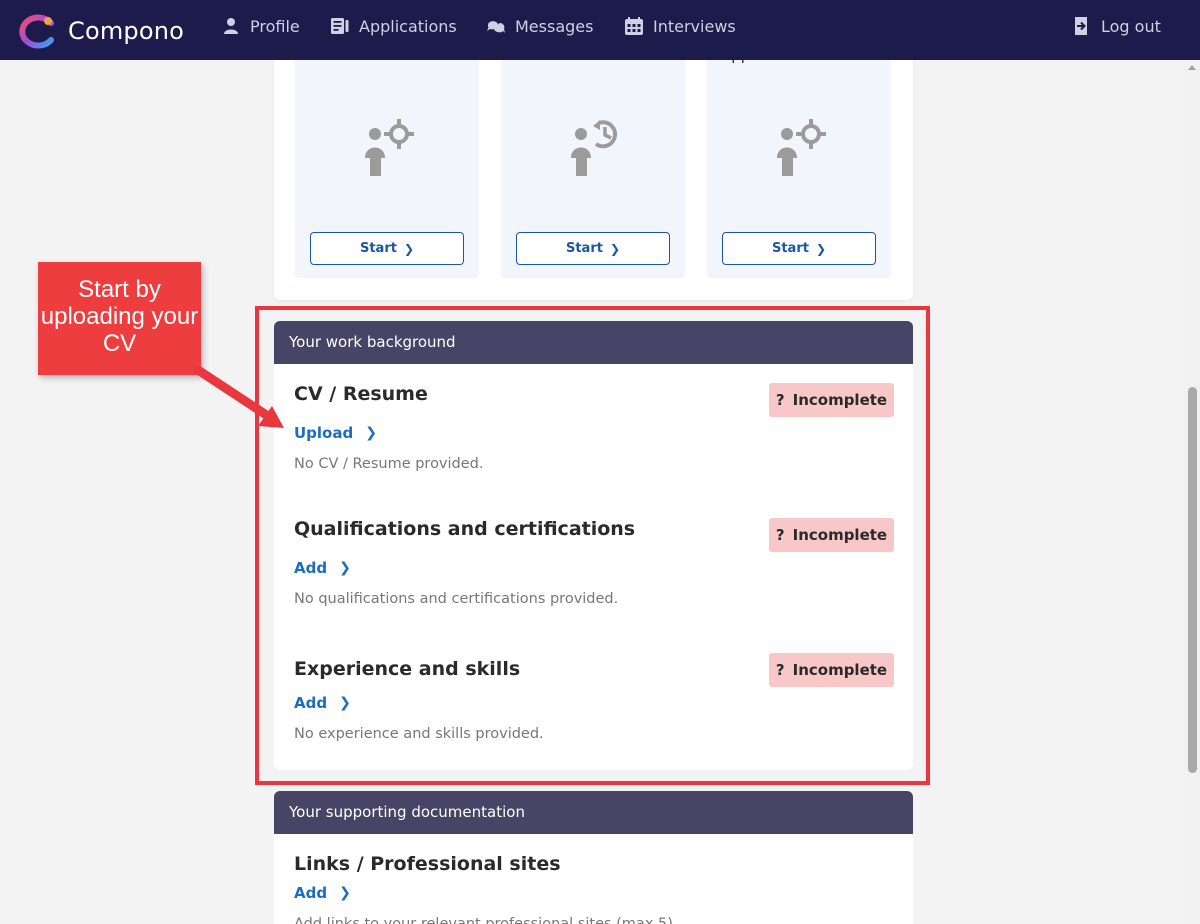  What do you see at coordinates (340, 26) in the screenshot?
I see `document-list-icon` at bounding box center [340, 26].